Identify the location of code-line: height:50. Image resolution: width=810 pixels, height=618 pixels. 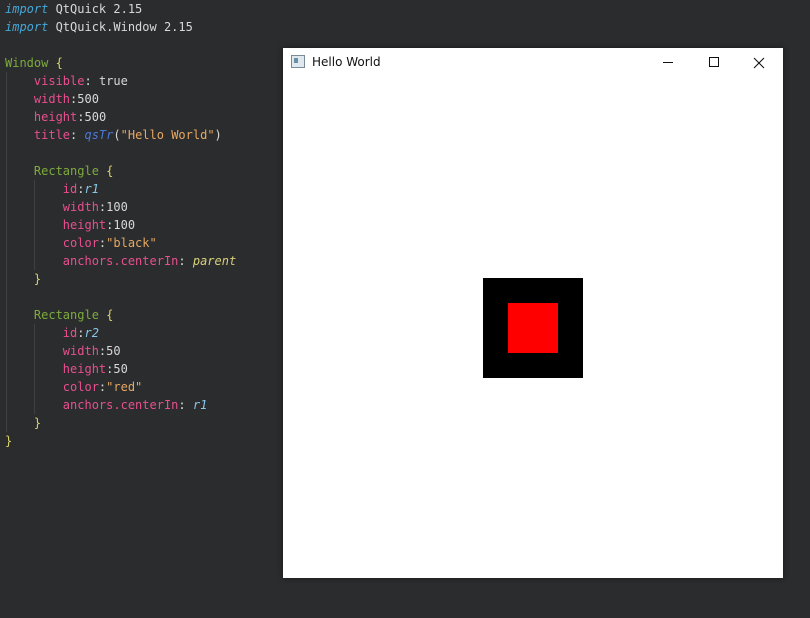
(66, 369).